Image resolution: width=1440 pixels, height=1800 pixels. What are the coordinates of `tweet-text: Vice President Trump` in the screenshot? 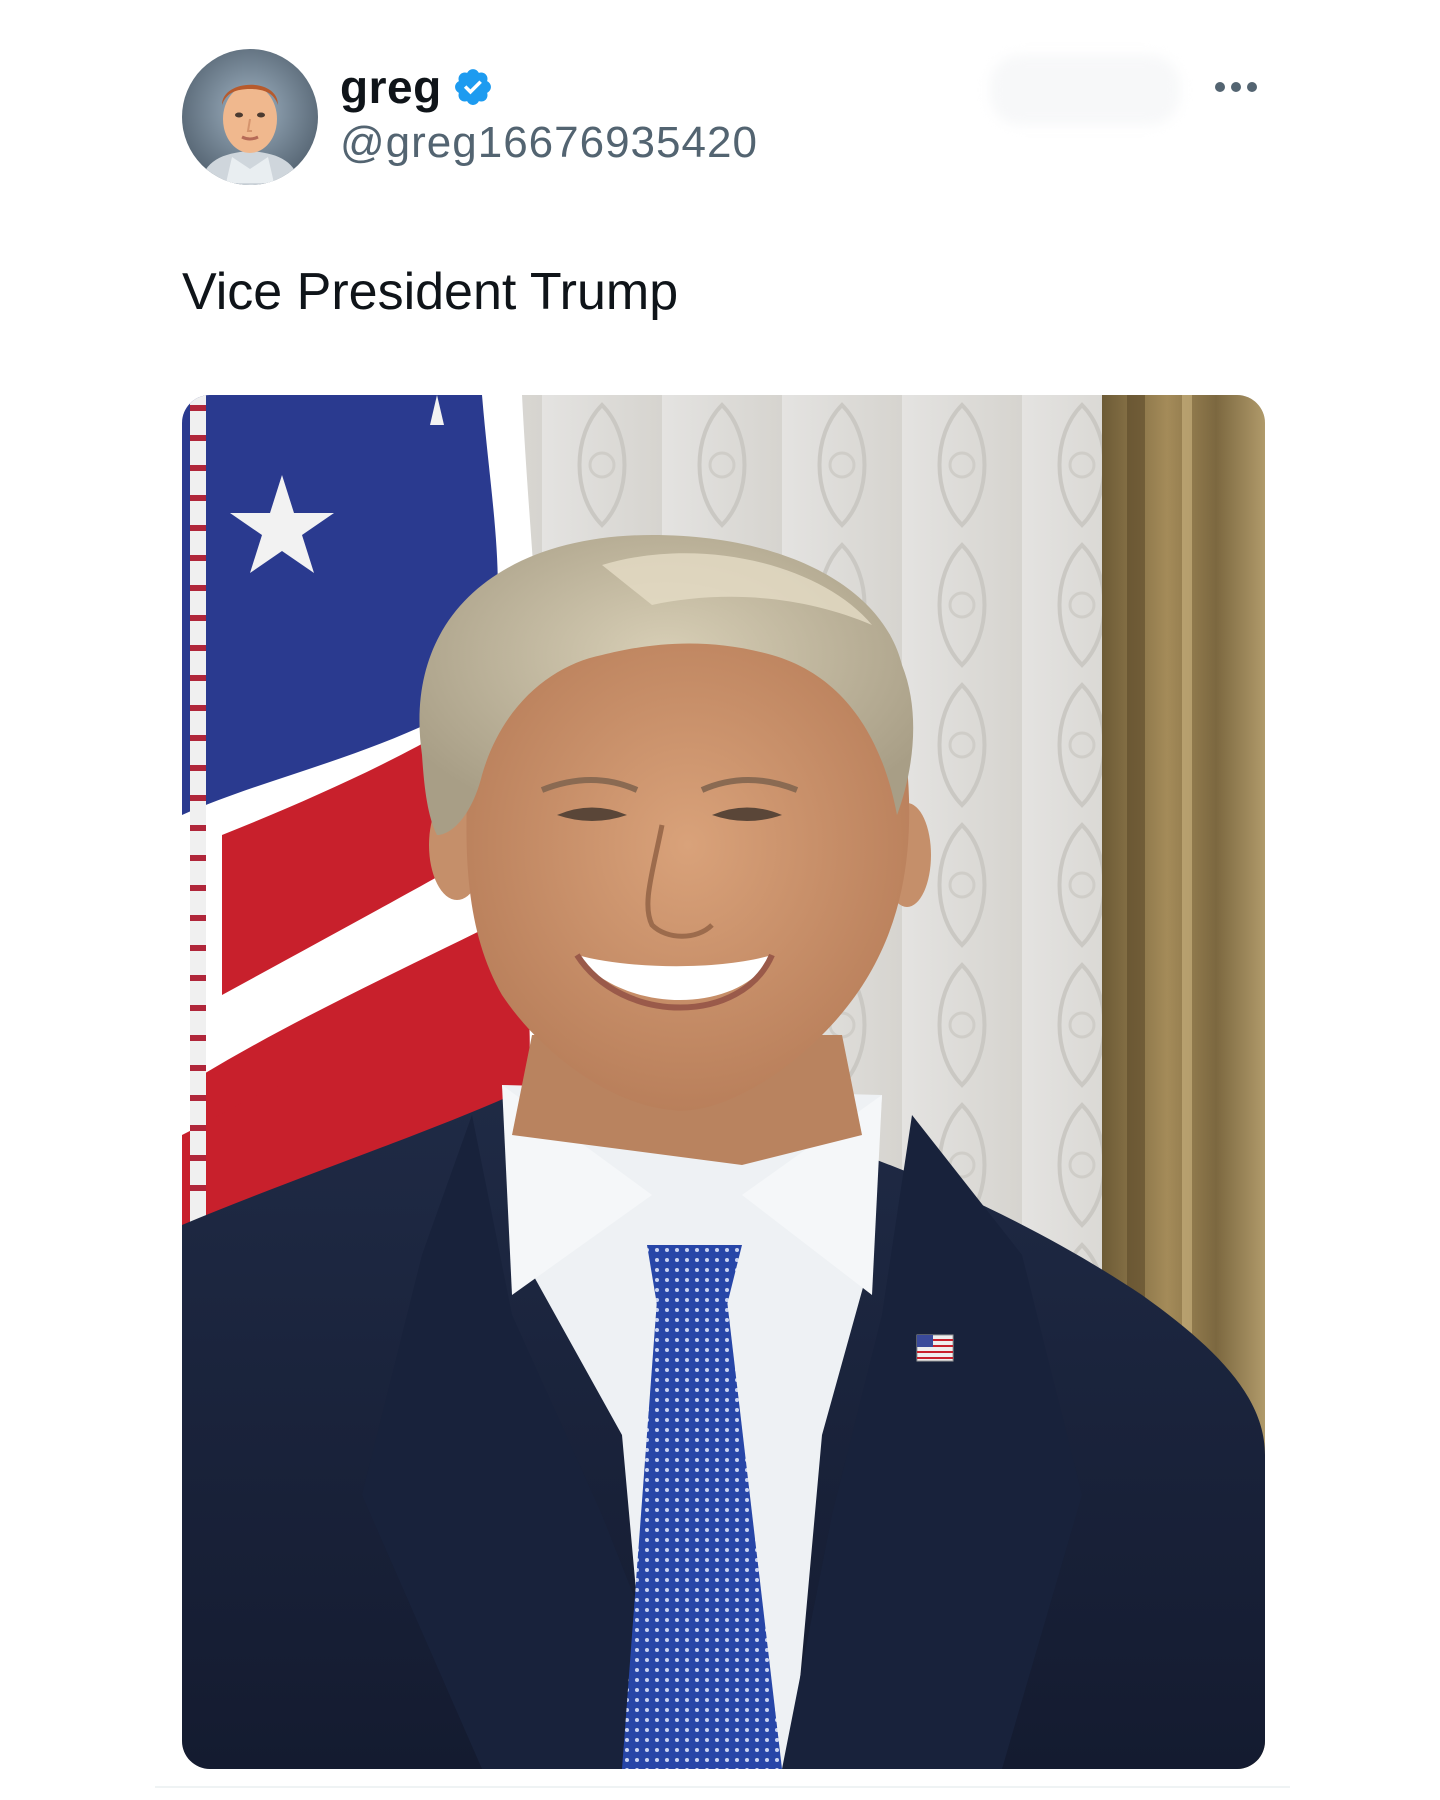 It's located at (430, 292).